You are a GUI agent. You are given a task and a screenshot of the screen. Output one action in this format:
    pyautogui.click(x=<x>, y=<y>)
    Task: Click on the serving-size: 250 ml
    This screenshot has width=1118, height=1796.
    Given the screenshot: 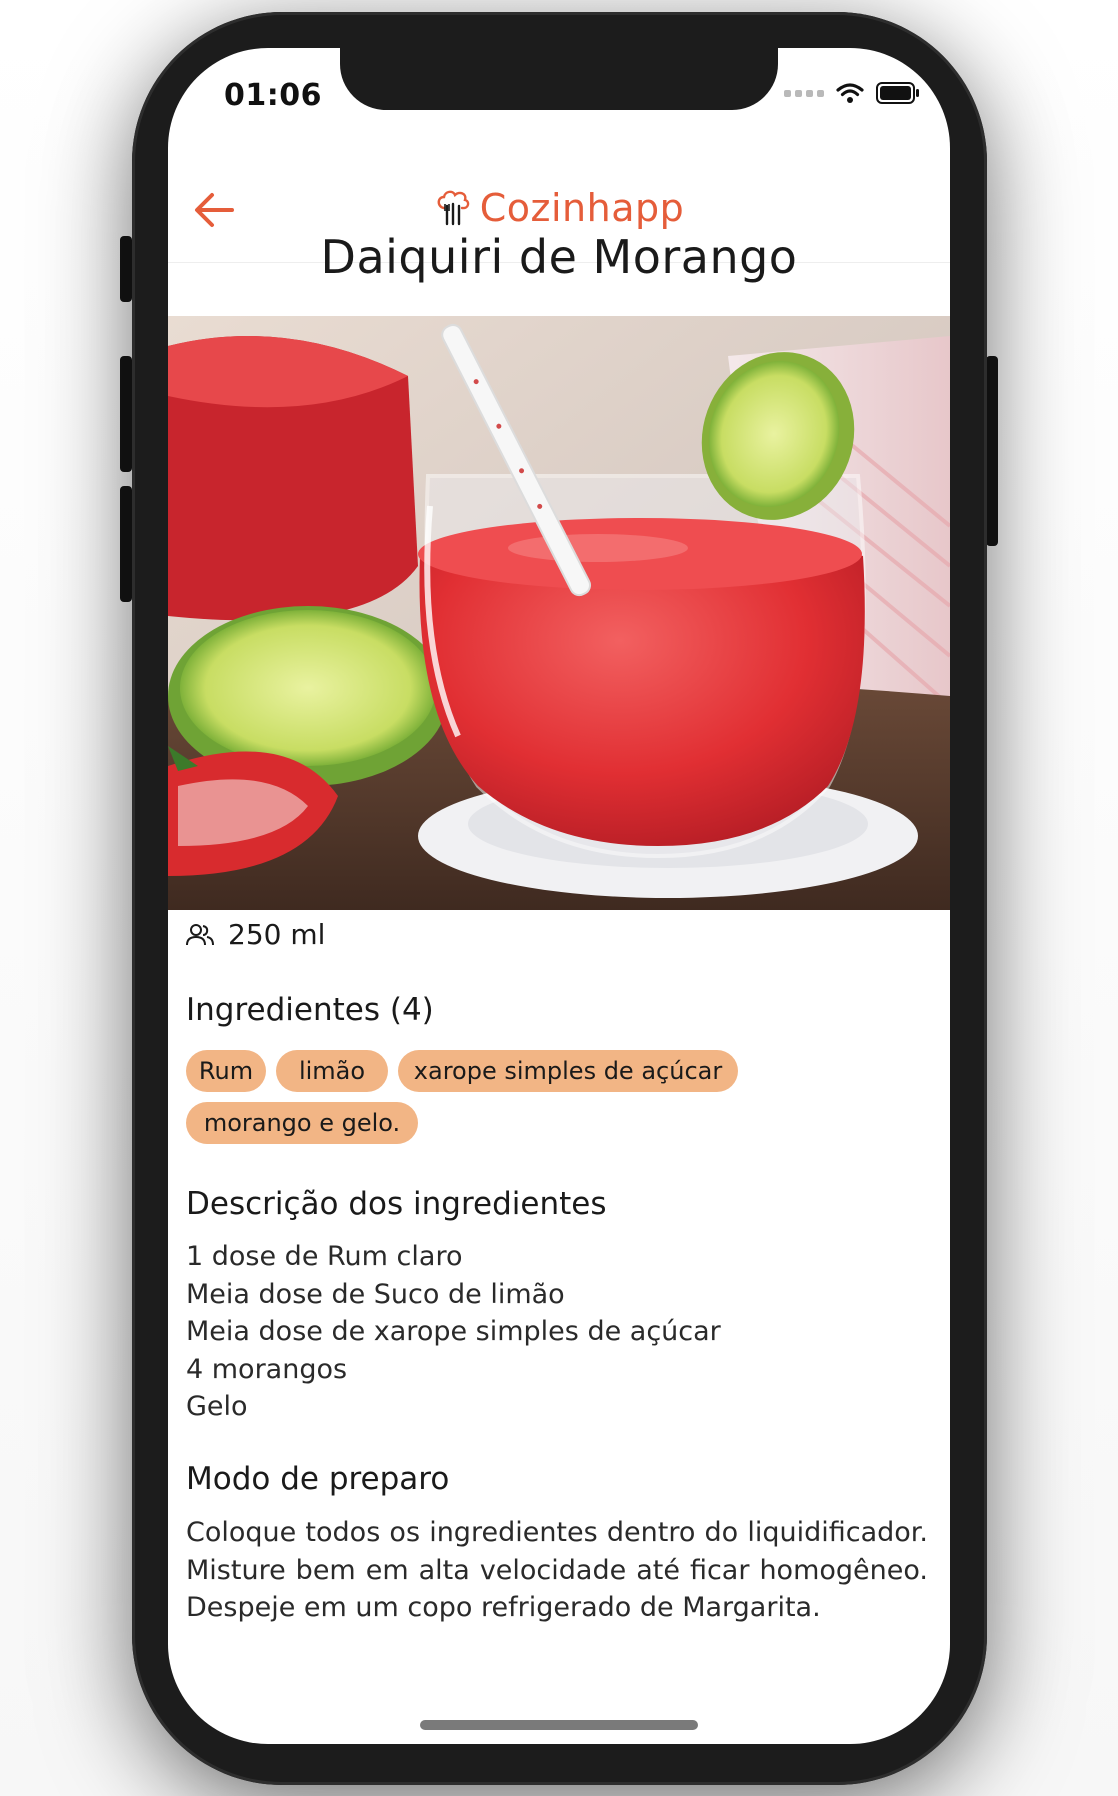 What is the action you would take?
    pyautogui.click(x=277, y=934)
    